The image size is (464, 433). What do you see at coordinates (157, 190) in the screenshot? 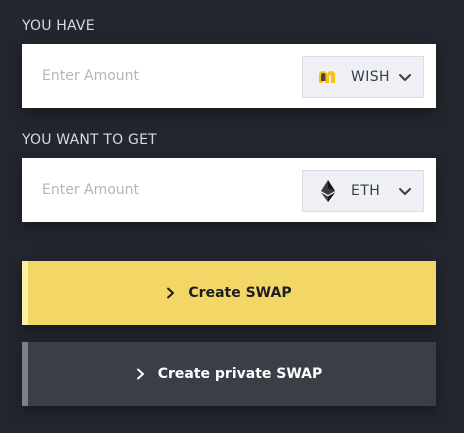
I see `you-want-to-get-amount-input` at bounding box center [157, 190].